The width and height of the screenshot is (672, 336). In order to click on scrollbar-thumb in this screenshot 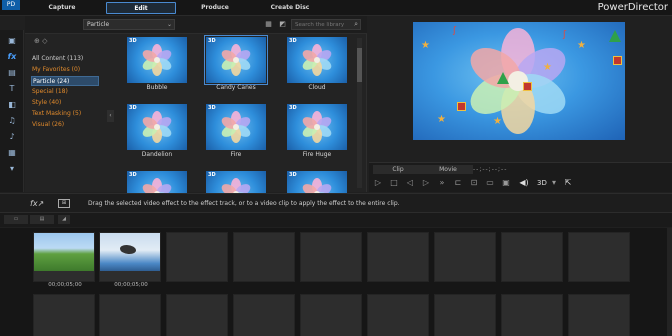, I will do `click(359, 65)`.